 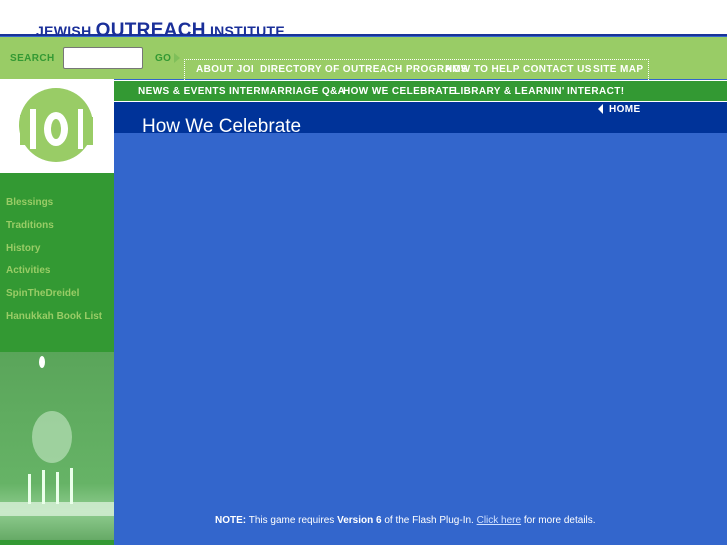 What do you see at coordinates (54, 316) in the screenshot?
I see `sidebar-item-book-list: Hanukkah Book List` at bounding box center [54, 316].